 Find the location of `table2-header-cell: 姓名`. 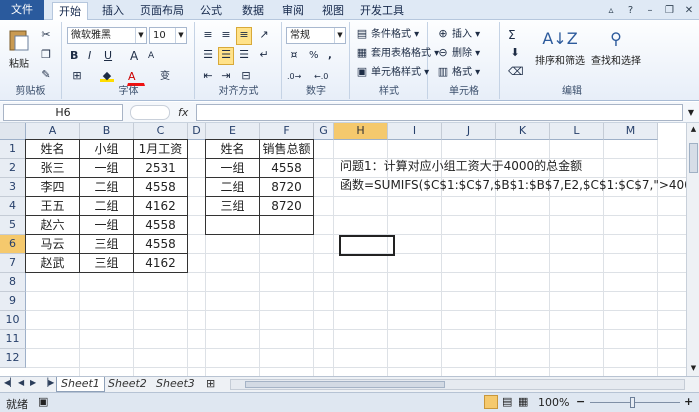

table2-header-cell: 姓名 is located at coordinates (232, 149).